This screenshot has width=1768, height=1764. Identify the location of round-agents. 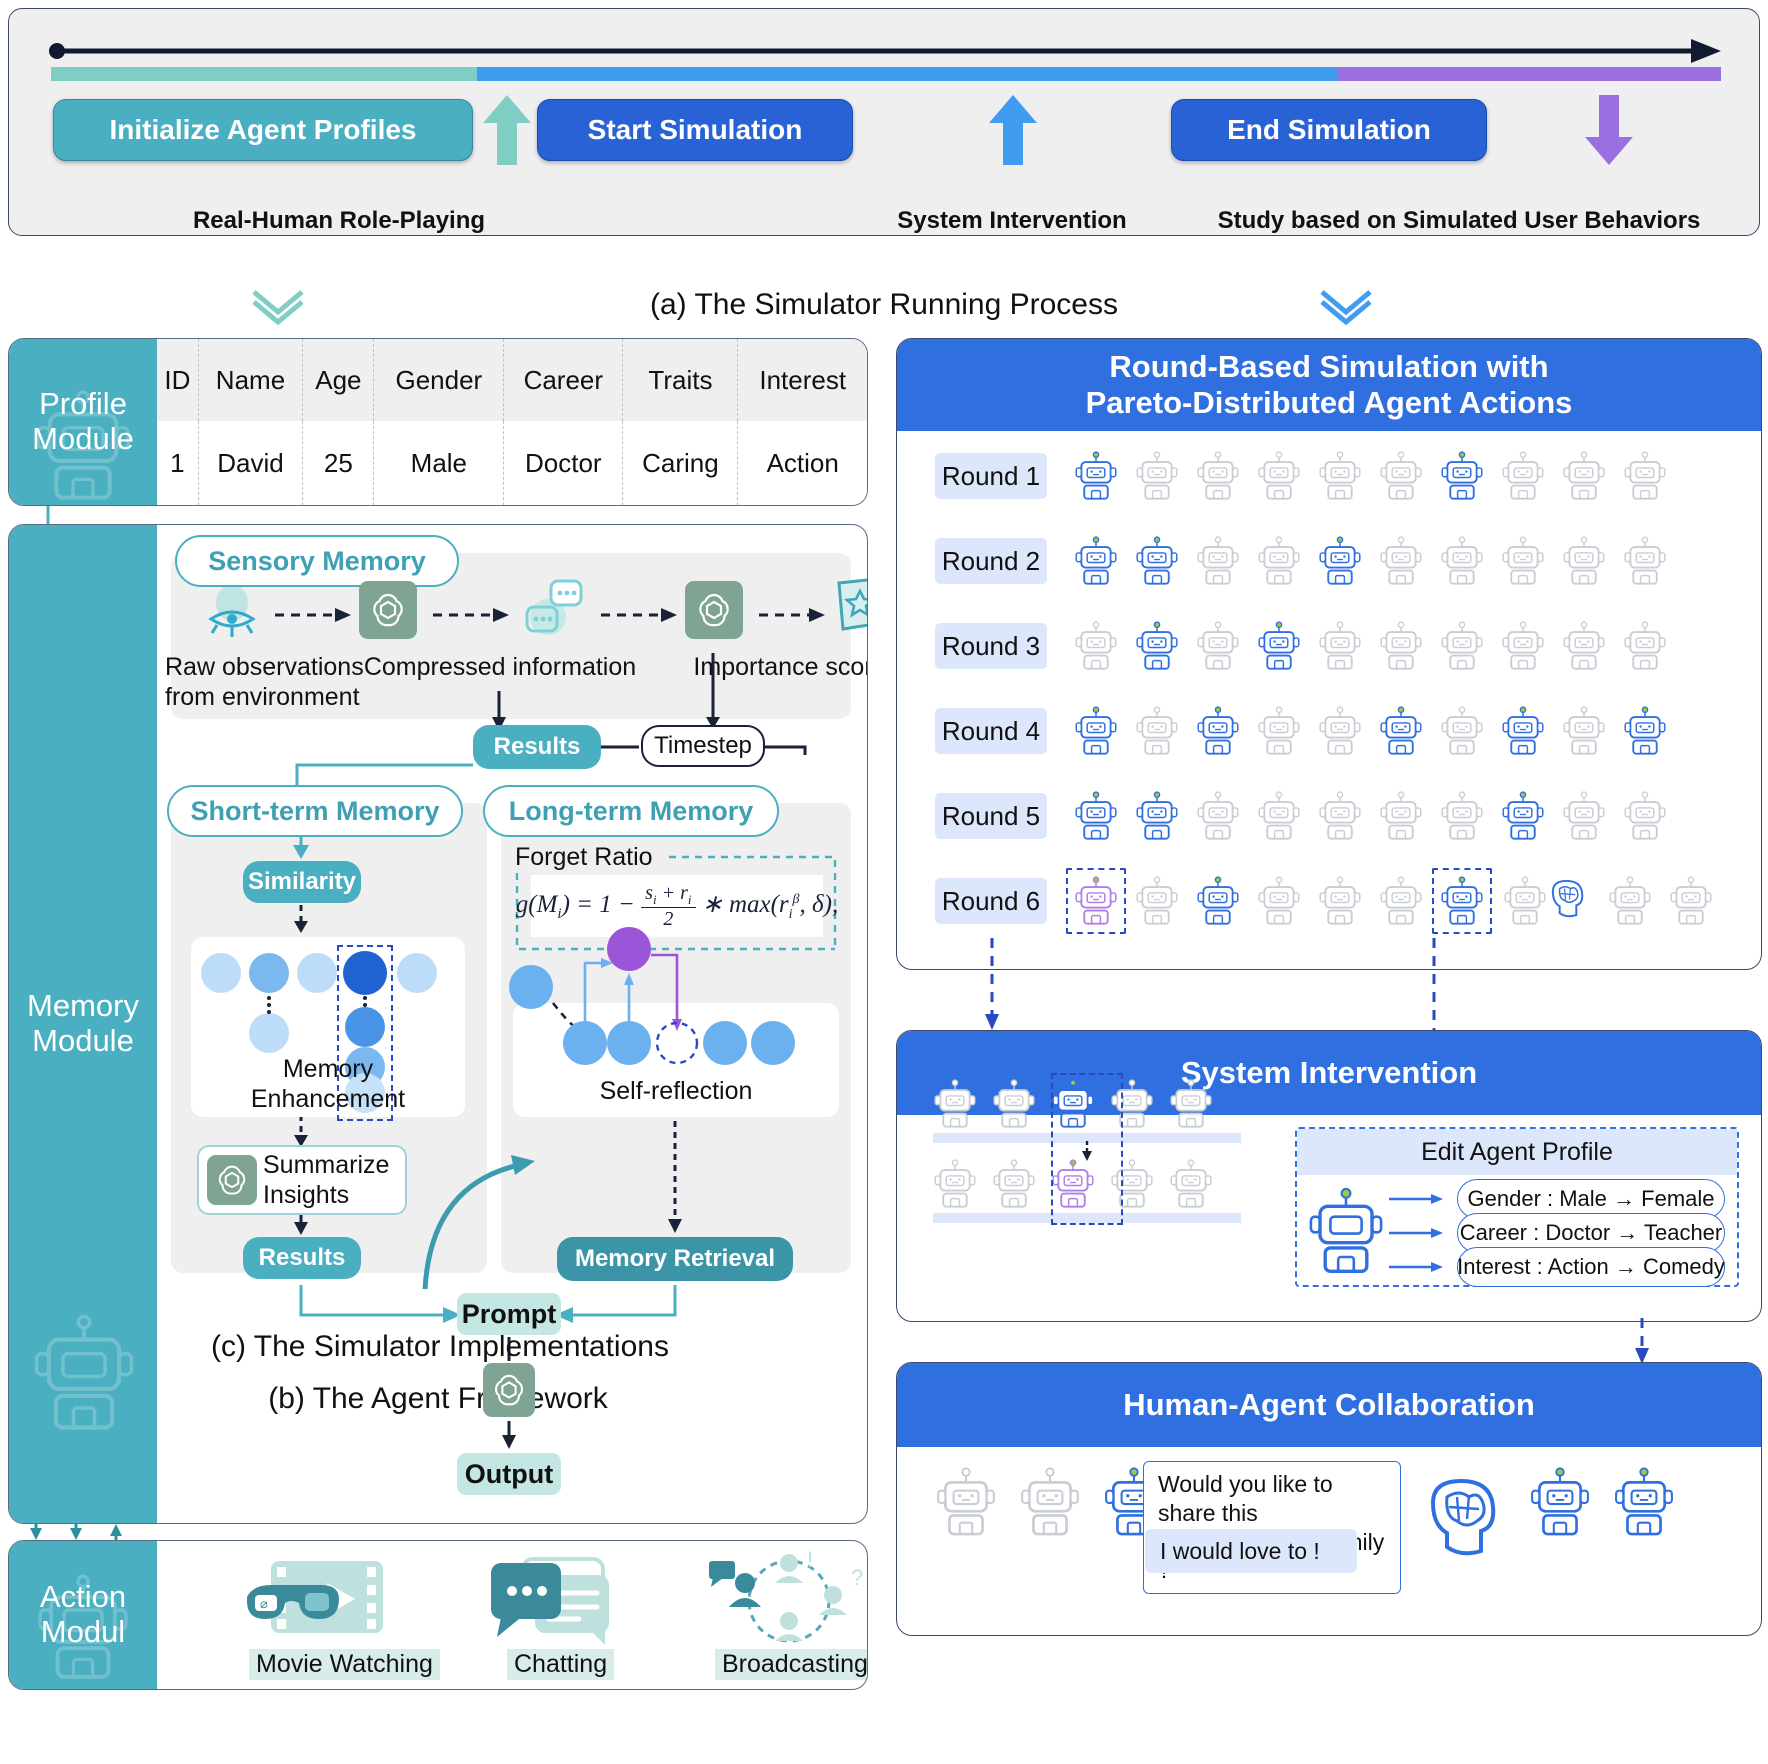
(1390, 901).